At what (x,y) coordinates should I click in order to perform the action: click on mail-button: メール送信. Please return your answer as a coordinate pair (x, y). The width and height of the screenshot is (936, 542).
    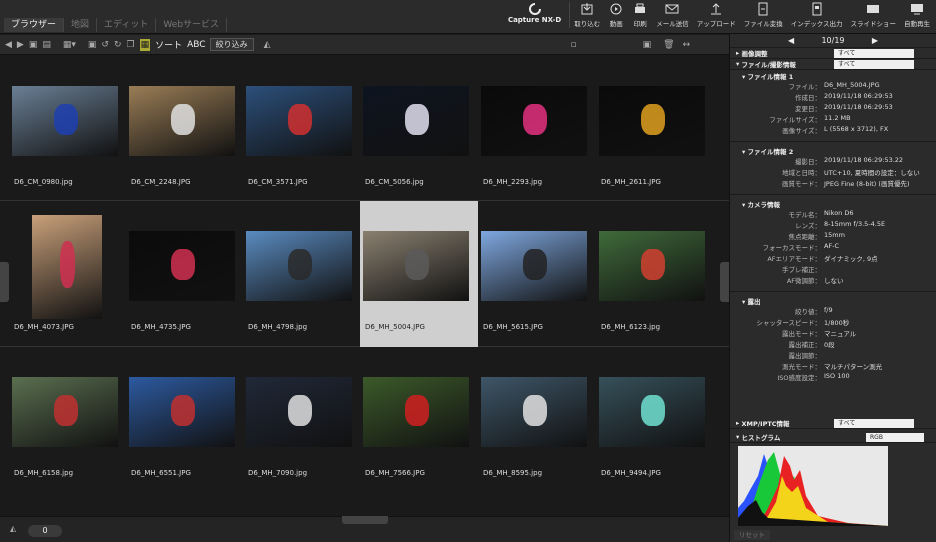
    Looking at the image, I should click on (672, 15).